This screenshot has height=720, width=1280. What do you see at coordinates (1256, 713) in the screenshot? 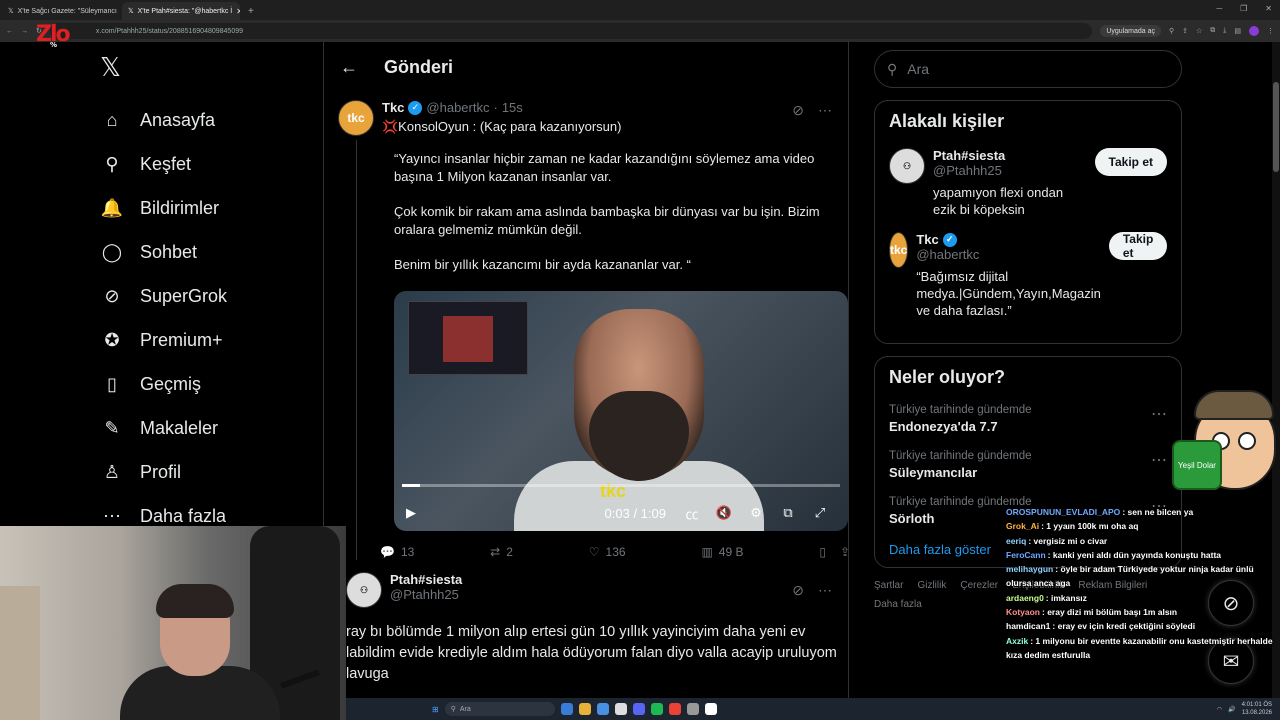
I see `clock-date: 13.08.2026` at bounding box center [1256, 713].